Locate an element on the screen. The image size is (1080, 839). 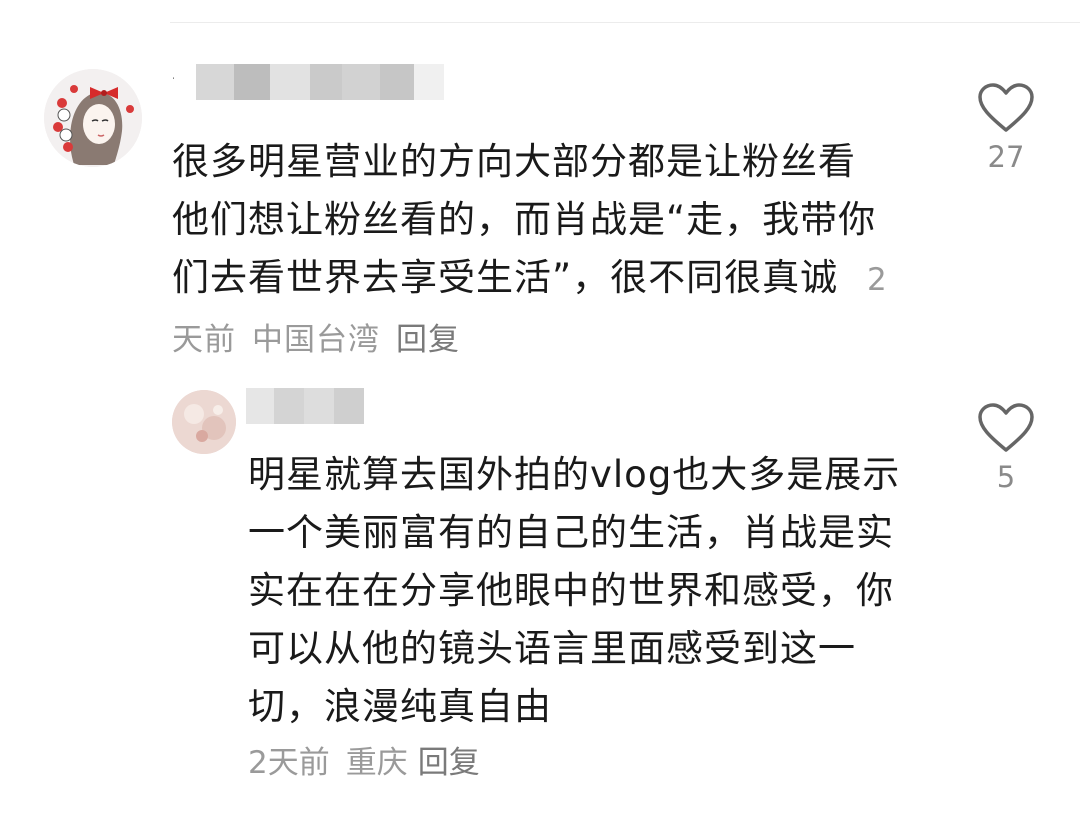
top-divider is located at coordinates (625, 22).